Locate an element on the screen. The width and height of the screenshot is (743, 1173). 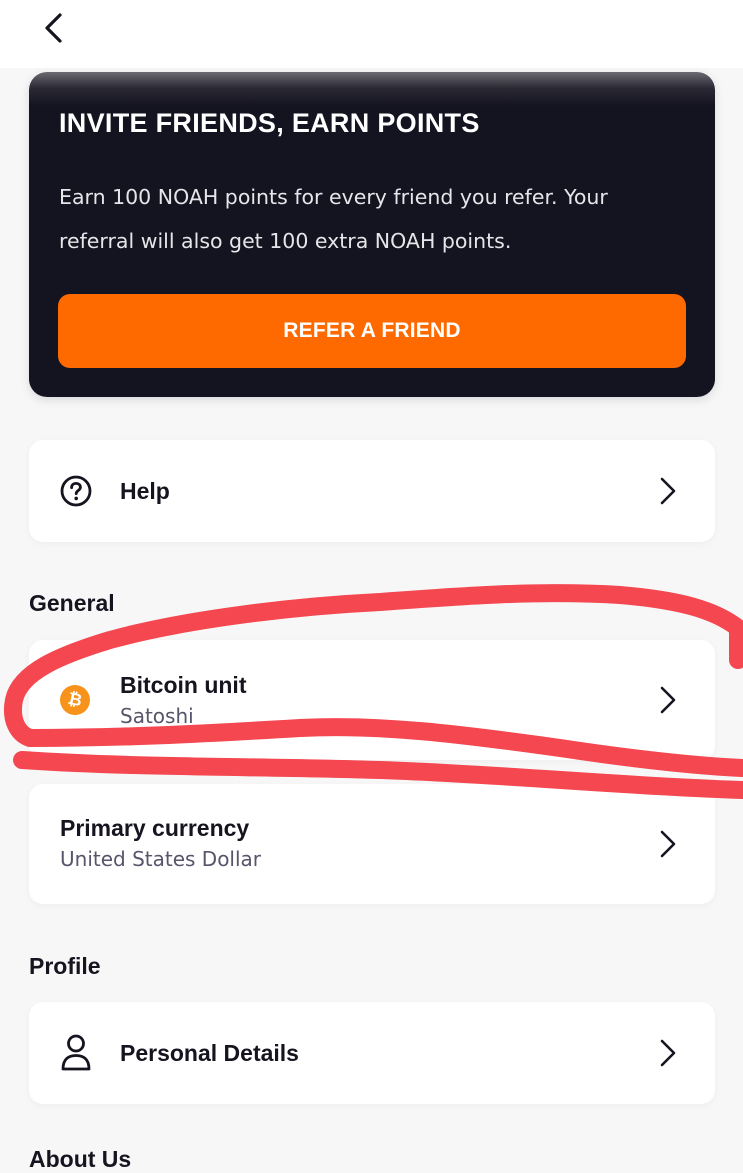
chevron-left-icon is located at coordinates (53, 28).